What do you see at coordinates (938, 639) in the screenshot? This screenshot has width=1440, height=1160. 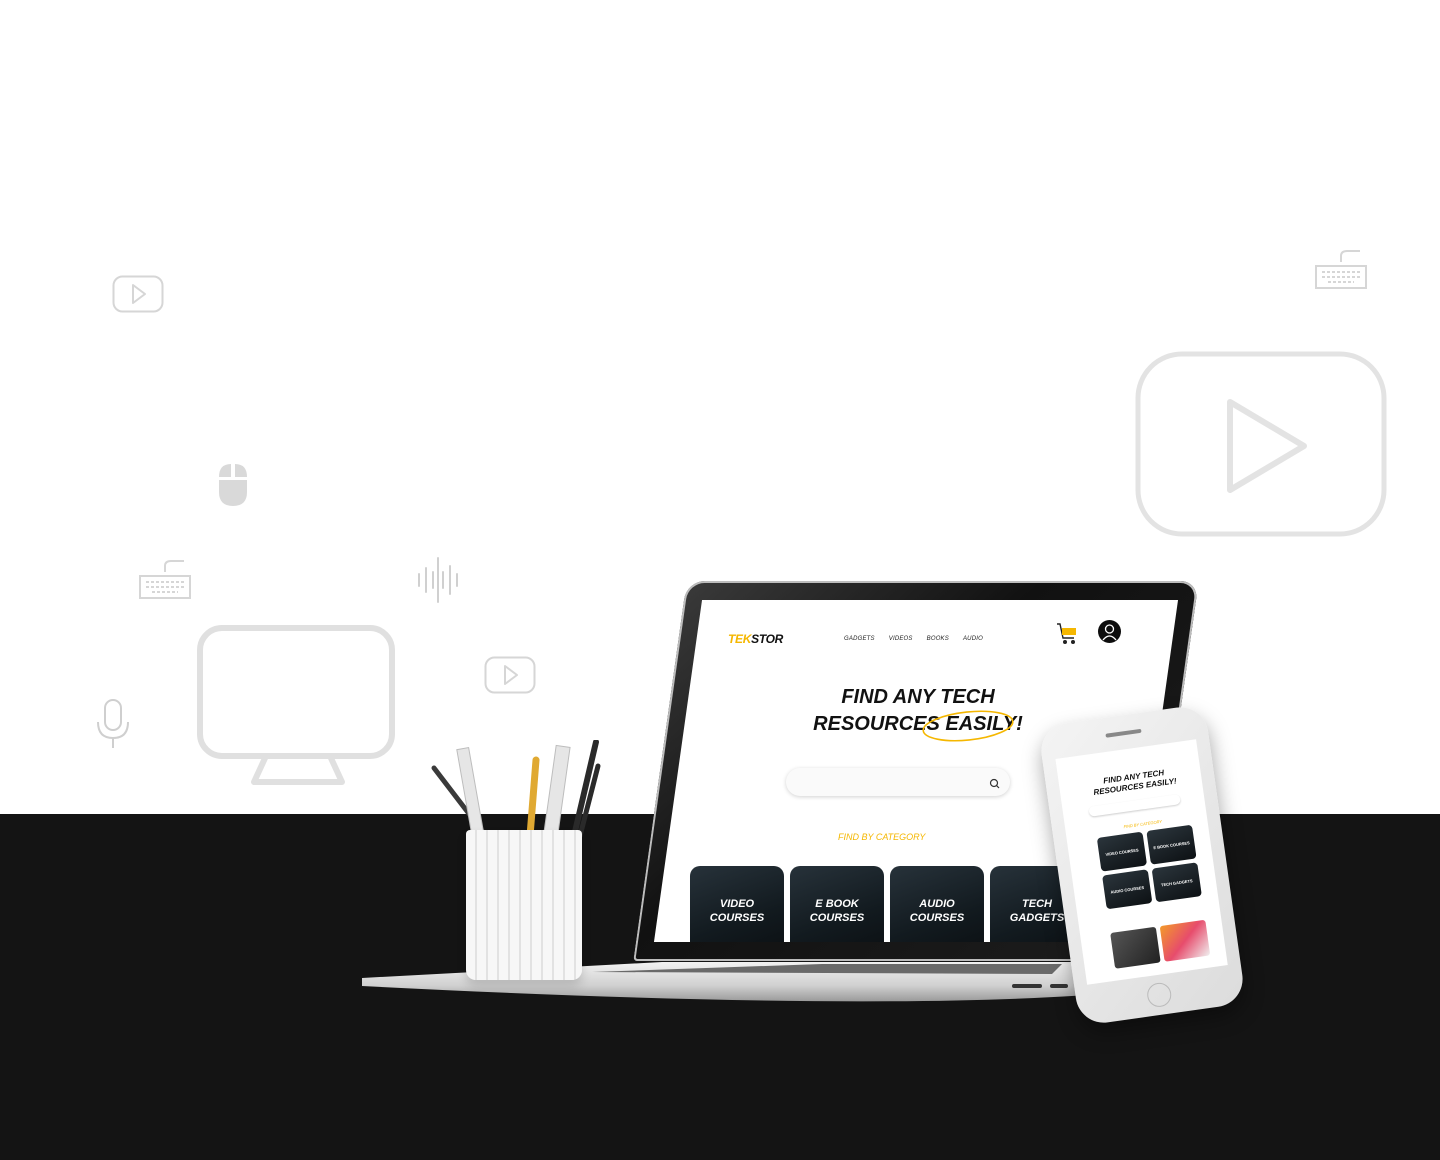 I see `nav-item-books: BOOKS` at bounding box center [938, 639].